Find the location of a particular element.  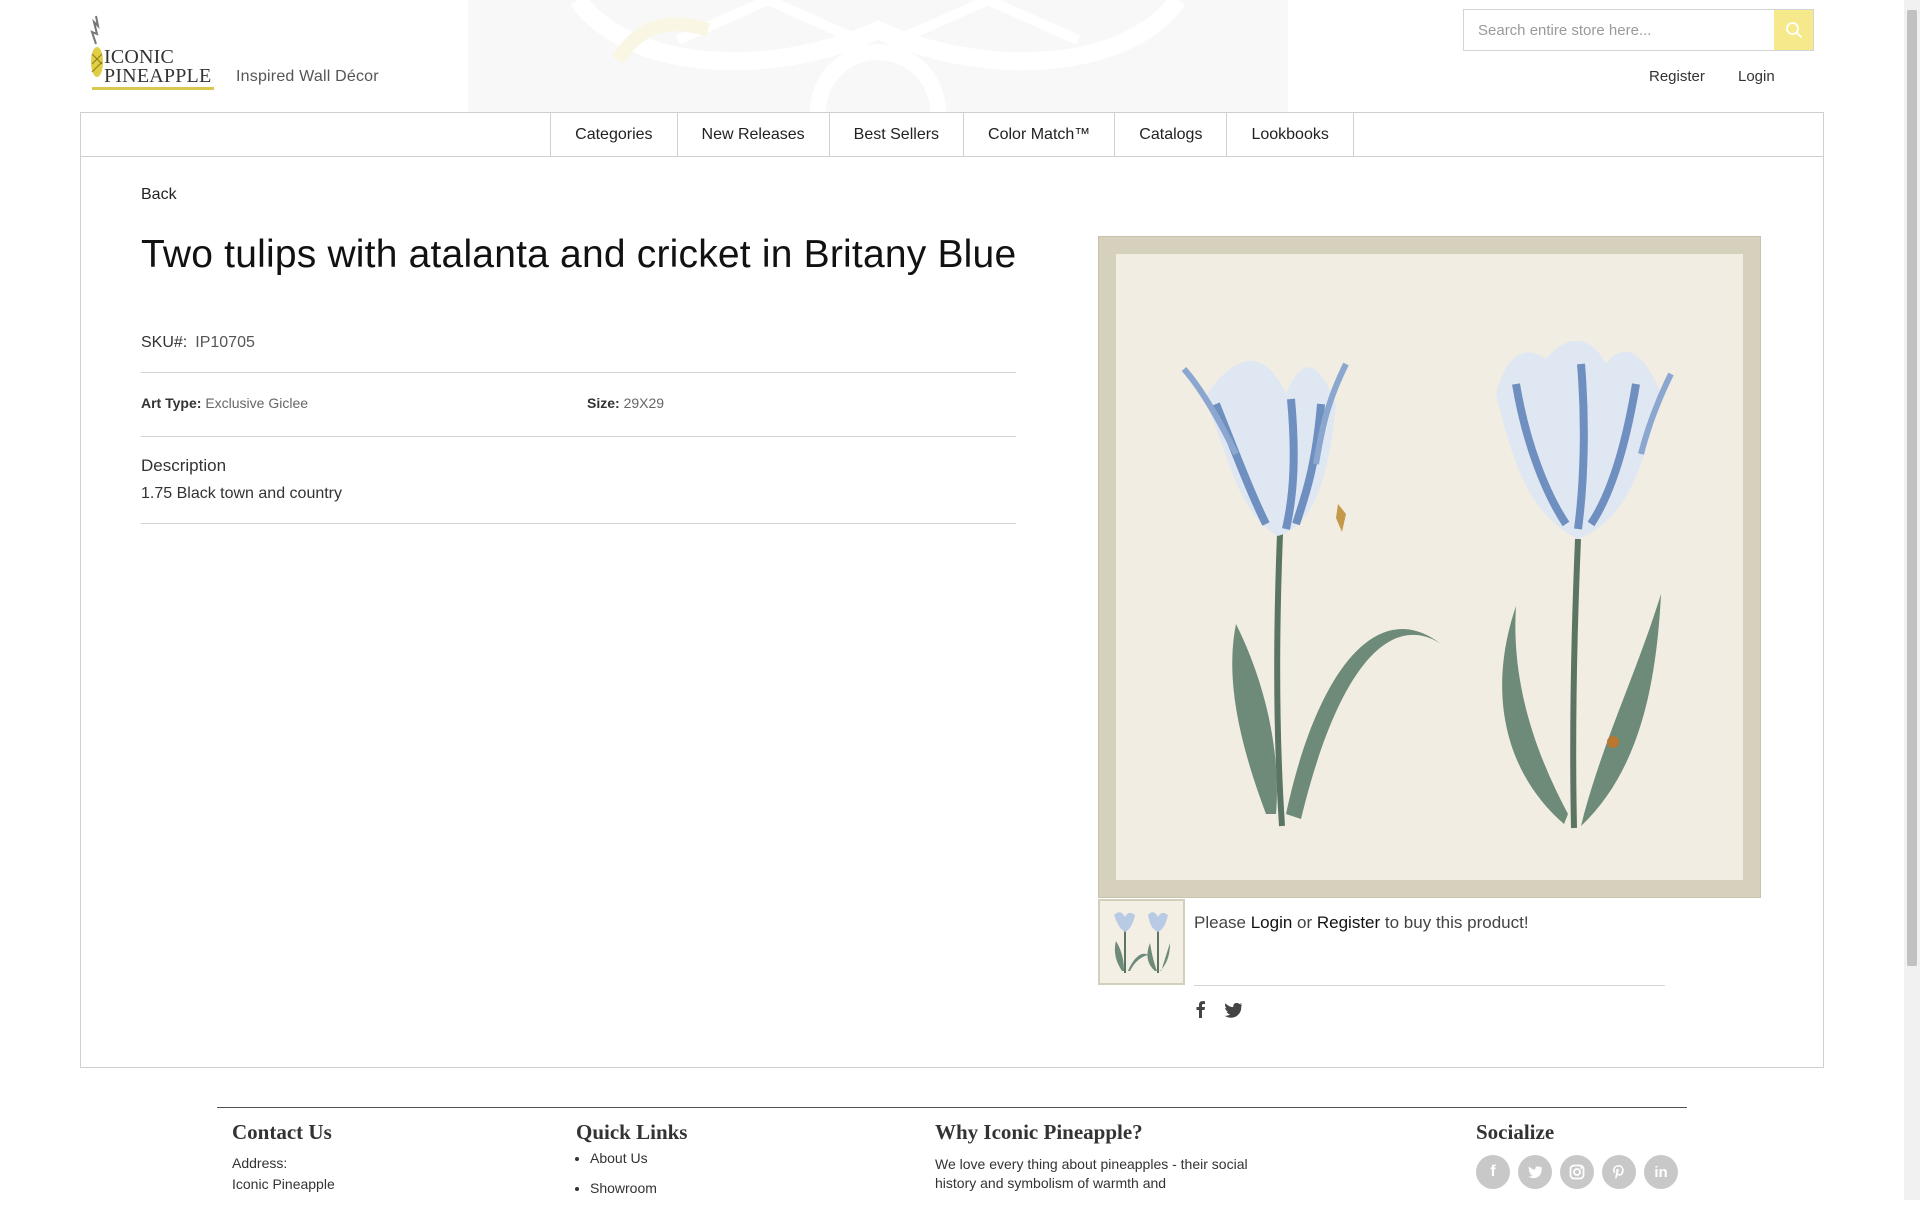

nav-item-categories: Categories is located at coordinates (614, 134).